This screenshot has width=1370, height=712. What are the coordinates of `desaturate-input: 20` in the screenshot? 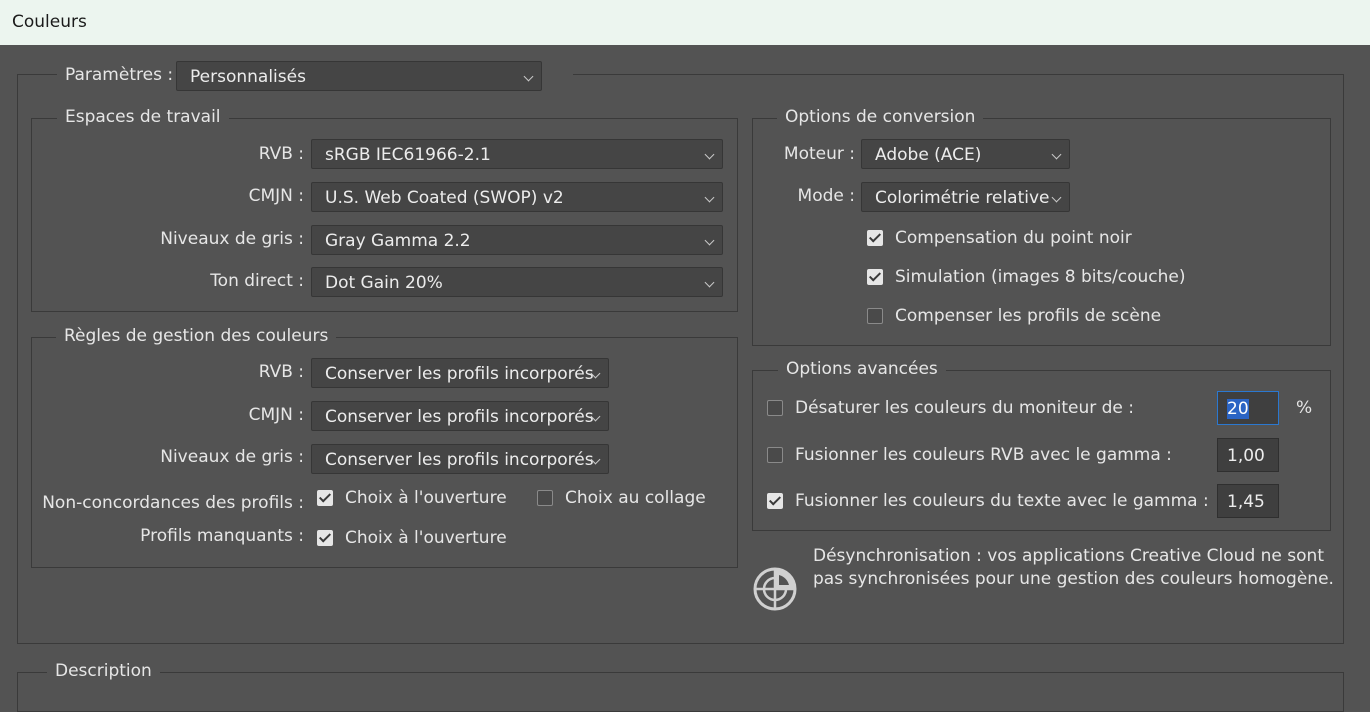 It's located at (1248, 408).